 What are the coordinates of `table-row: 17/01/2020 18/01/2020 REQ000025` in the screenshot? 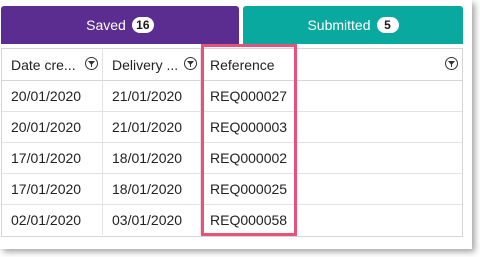 It's located at (232, 189).